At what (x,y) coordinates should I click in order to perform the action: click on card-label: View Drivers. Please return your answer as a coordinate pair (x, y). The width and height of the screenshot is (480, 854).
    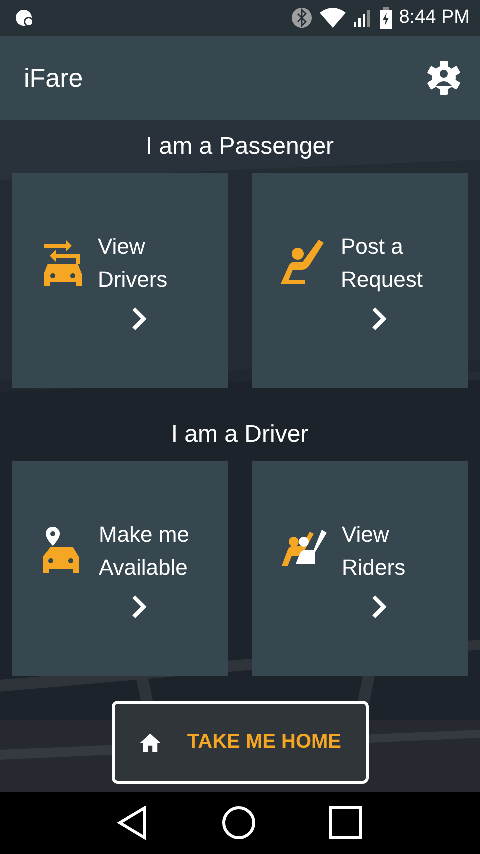
    Looking at the image, I should click on (133, 263).